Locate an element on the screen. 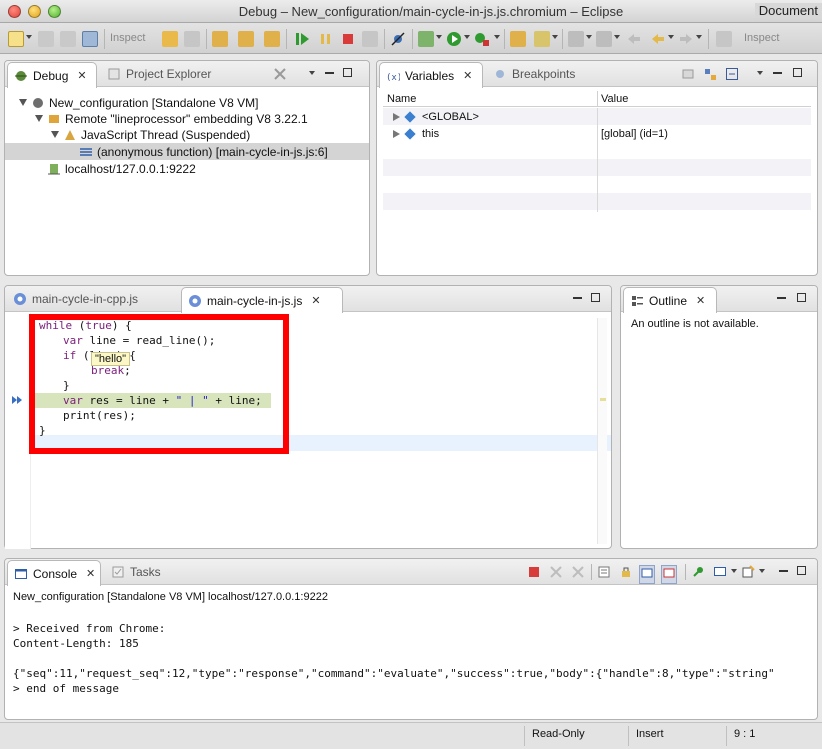  outline-icon is located at coordinates (637, 301).